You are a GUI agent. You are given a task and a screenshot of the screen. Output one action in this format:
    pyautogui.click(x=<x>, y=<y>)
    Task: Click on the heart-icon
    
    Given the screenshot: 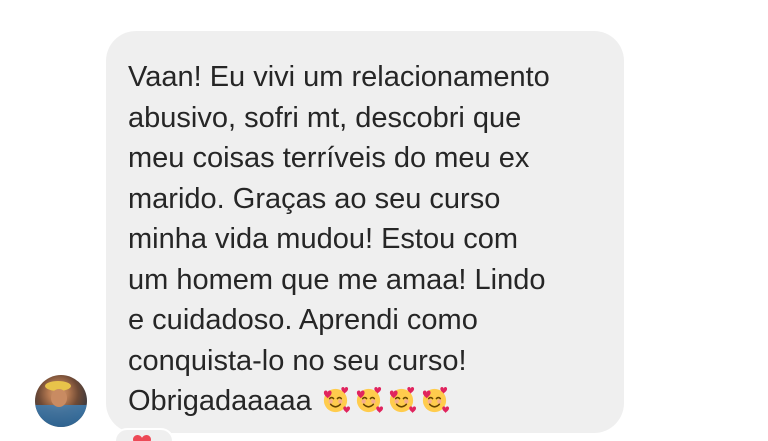 What is the action you would take?
    pyautogui.click(x=142, y=437)
    